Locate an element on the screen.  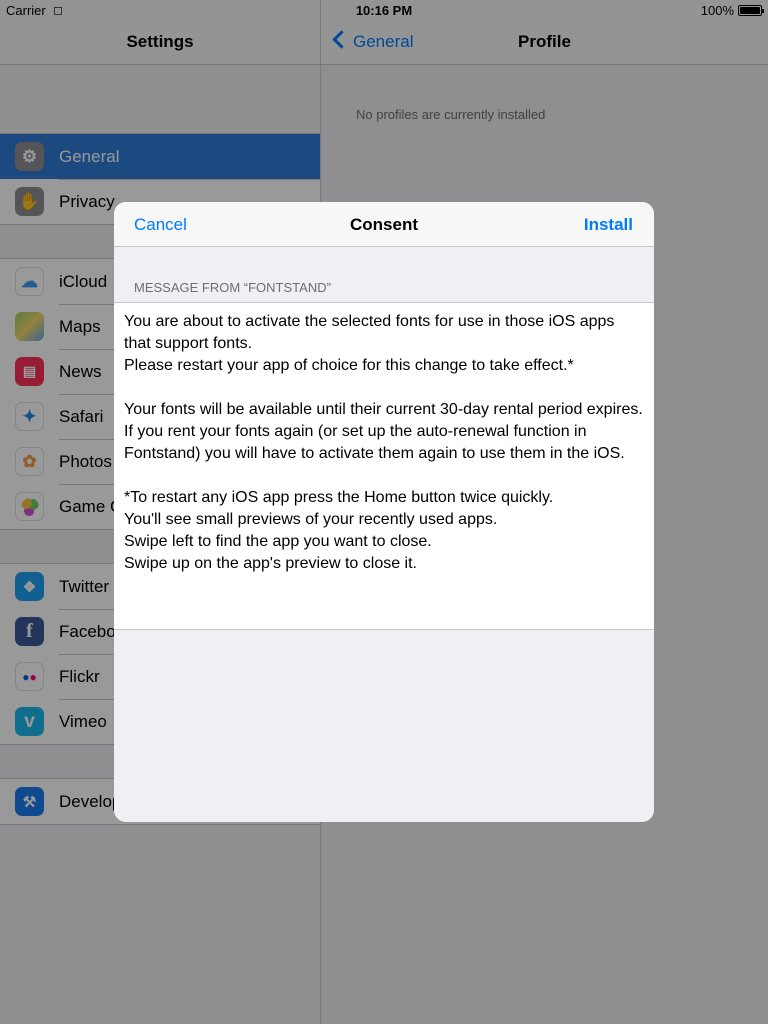
modal-title: Consent is located at coordinates (384, 224).